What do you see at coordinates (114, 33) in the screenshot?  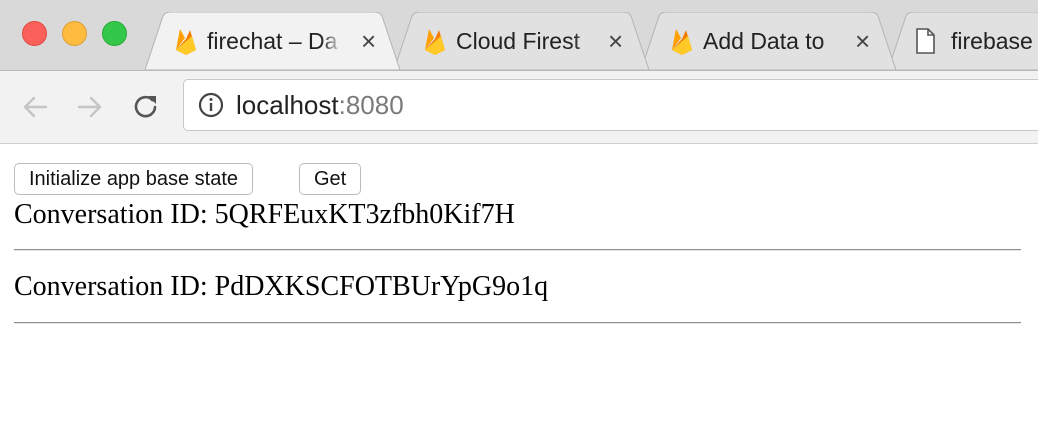 I see `window-maximize-button` at bounding box center [114, 33].